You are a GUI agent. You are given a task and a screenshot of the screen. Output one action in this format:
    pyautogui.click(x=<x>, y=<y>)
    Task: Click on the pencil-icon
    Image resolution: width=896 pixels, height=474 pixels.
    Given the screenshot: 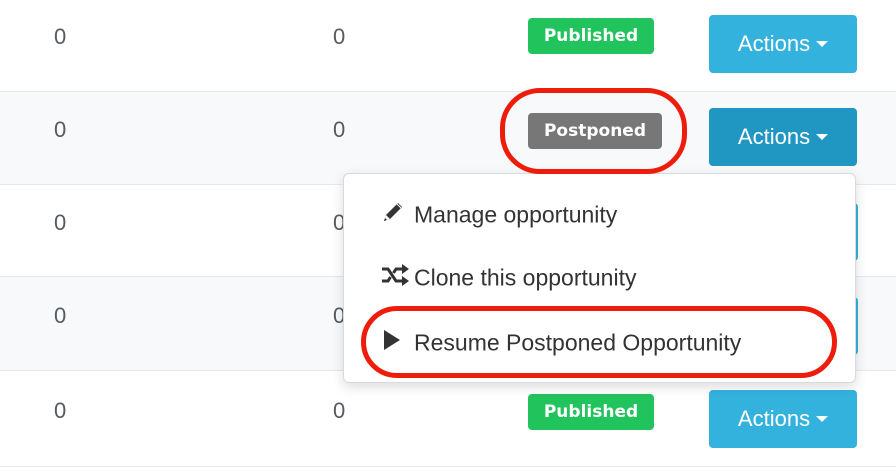 What is the action you would take?
    pyautogui.click(x=397, y=216)
    